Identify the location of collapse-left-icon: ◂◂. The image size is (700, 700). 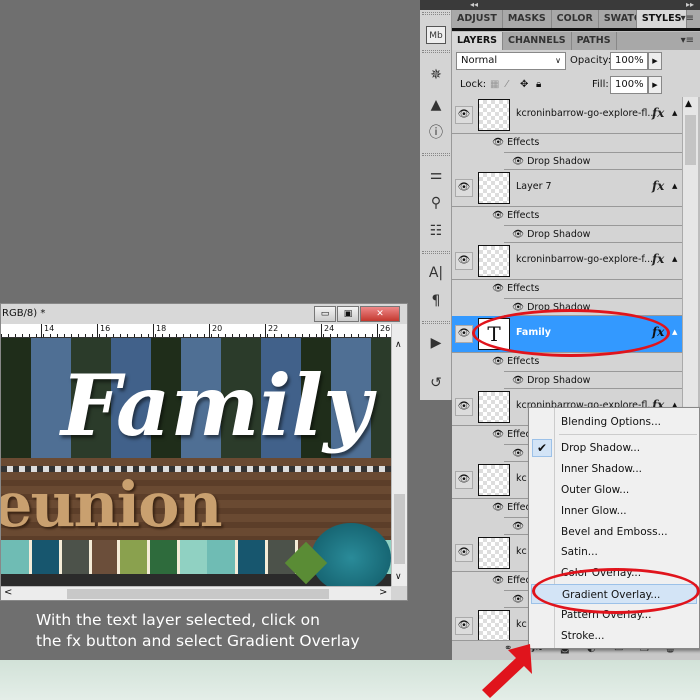
(474, 4).